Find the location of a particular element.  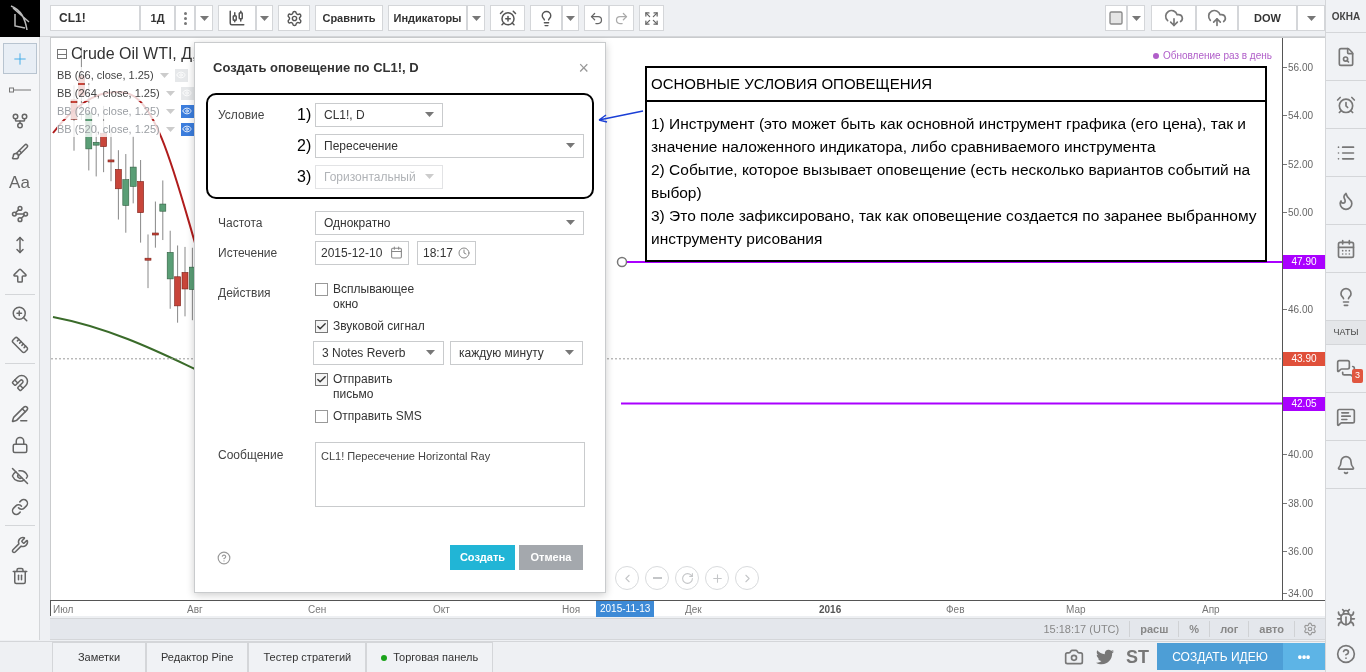

time-label: Окт is located at coordinates (441, 610).